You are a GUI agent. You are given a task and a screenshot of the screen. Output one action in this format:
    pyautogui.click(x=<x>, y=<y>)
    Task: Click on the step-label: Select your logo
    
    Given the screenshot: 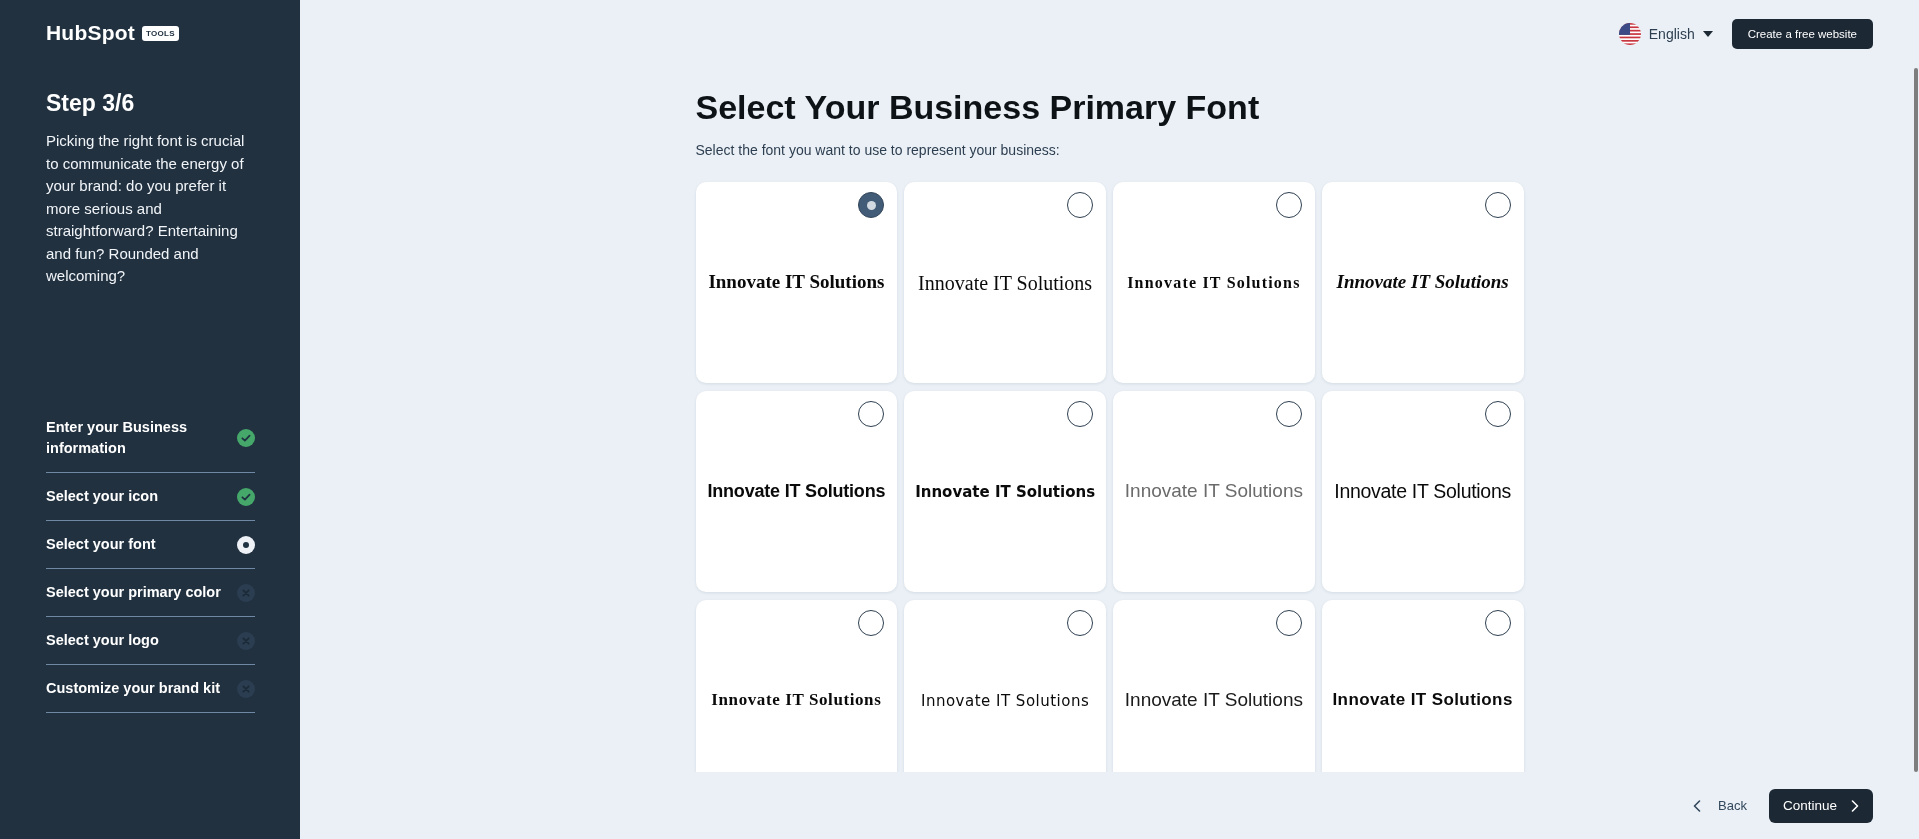 What is the action you would take?
    pyautogui.click(x=103, y=640)
    